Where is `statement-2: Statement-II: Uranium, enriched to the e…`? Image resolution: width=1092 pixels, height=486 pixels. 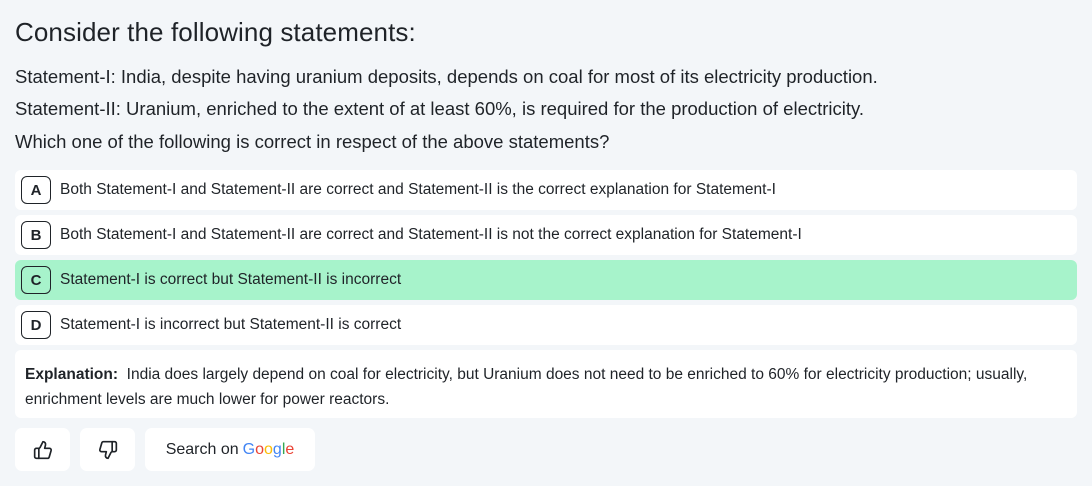
statement-2: Statement-II: Uranium, enriched to the e… is located at coordinates (440, 108).